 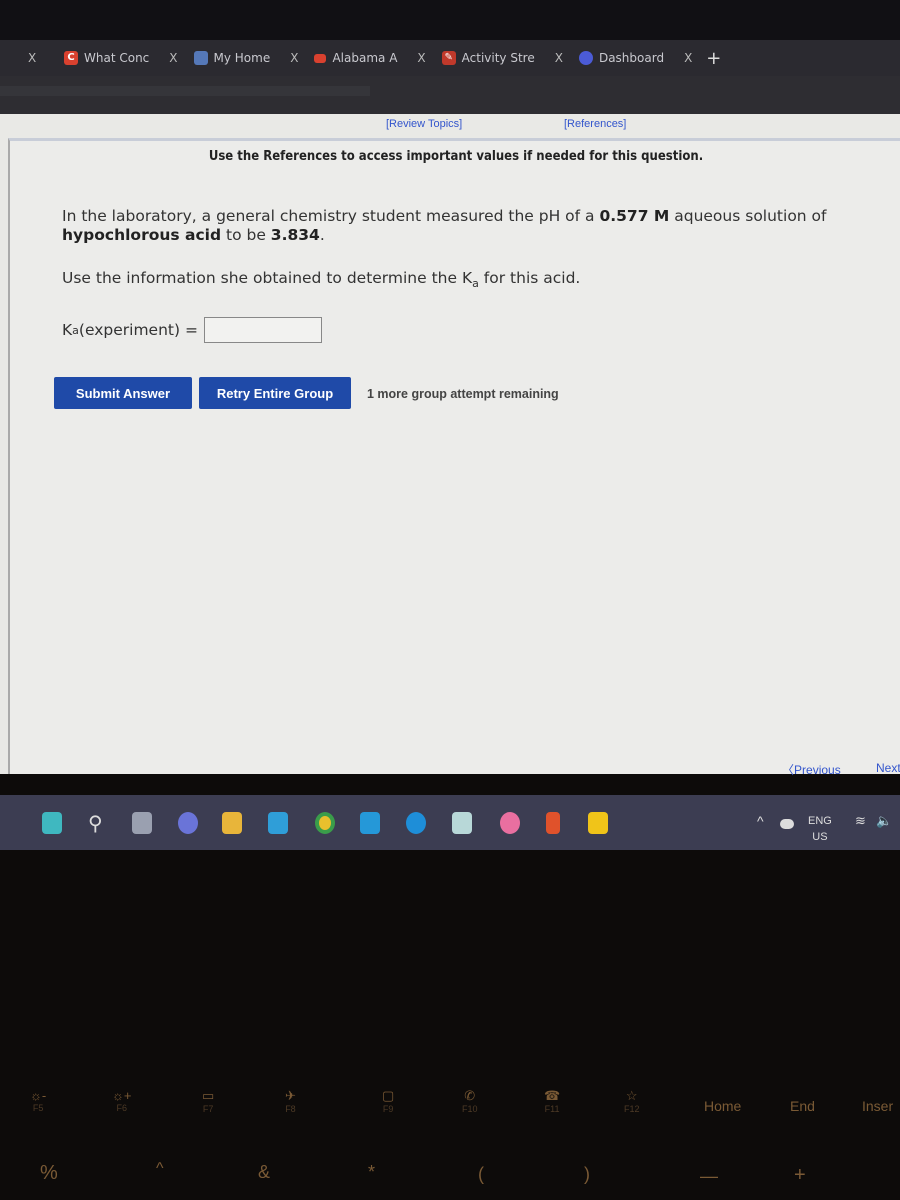 What do you see at coordinates (117, 58) in the screenshot?
I see `tab-label: What Conc` at bounding box center [117, 58].